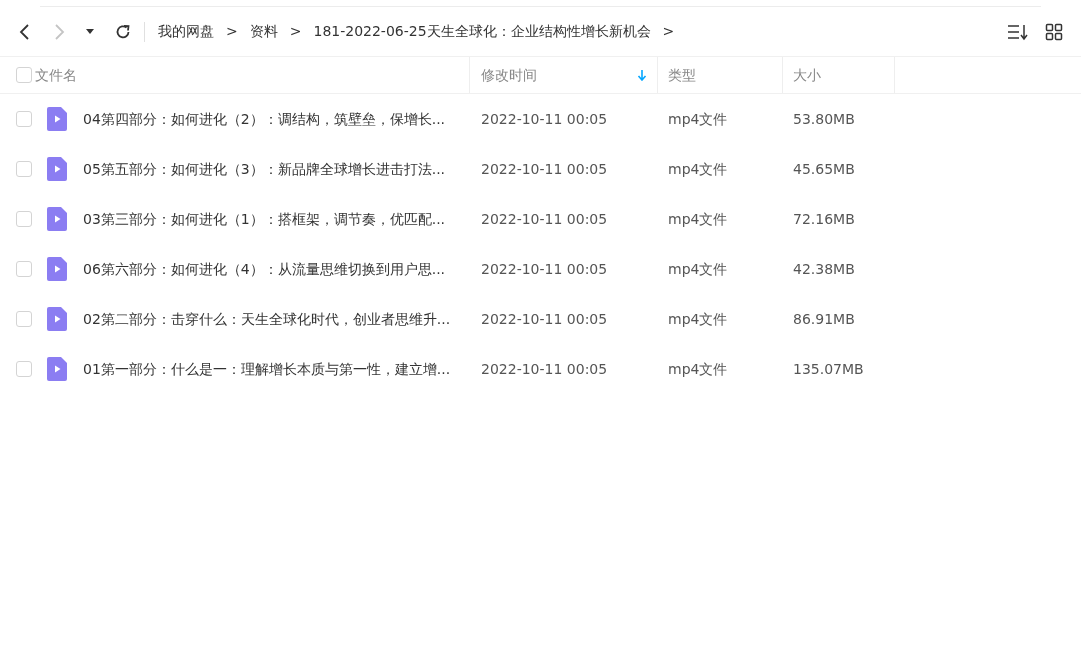 This screenshot has width=1081, height=649. Describe the element at coordinates (824, 218) in the screenshot. I see `file-size: 72.16MB` at that location.